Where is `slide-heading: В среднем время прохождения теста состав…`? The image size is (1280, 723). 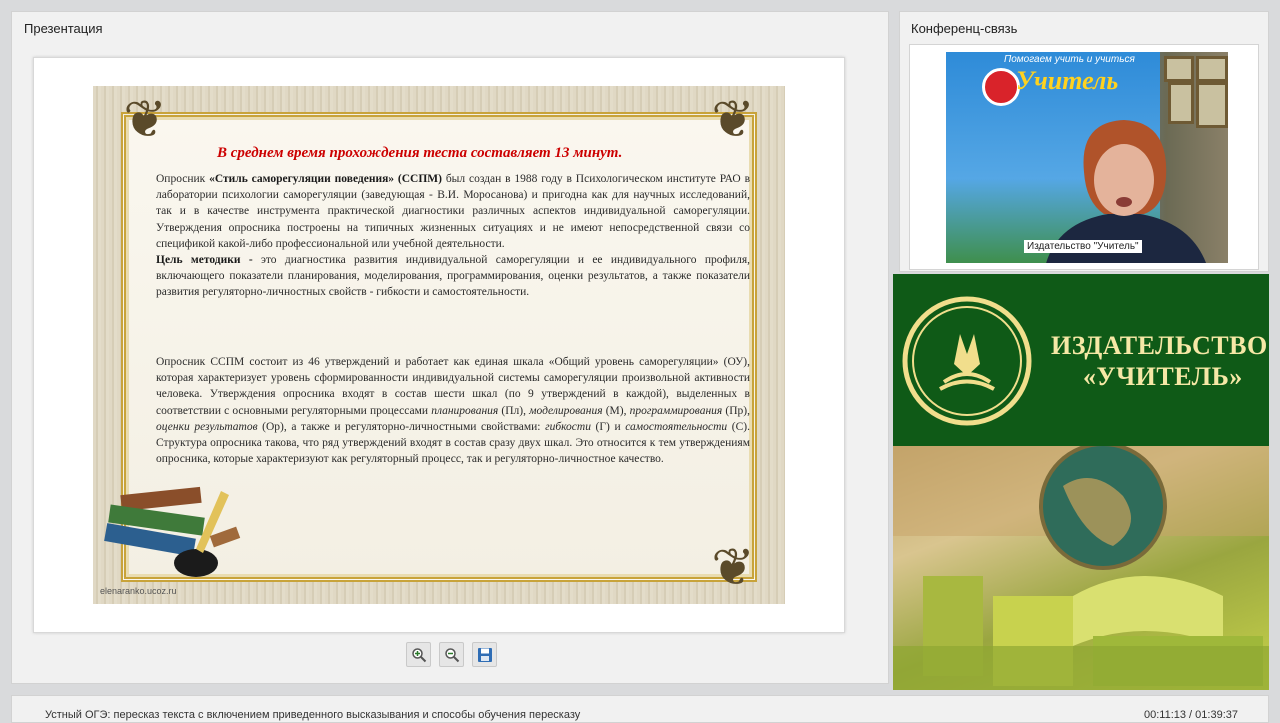 slide-heading: В среднем время прохождения теста состав… is located at coordinates (420, 153).